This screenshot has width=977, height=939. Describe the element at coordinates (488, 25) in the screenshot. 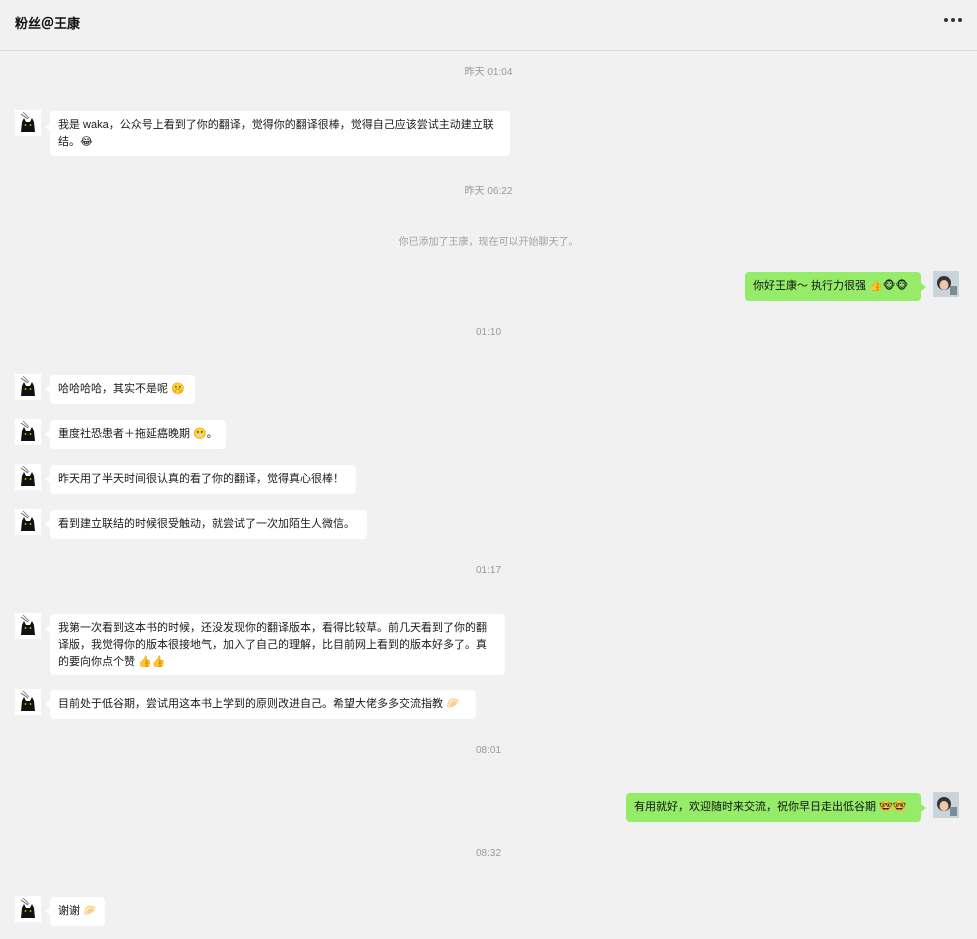

I see `chat-header: 粉丝＠王康` at that location.